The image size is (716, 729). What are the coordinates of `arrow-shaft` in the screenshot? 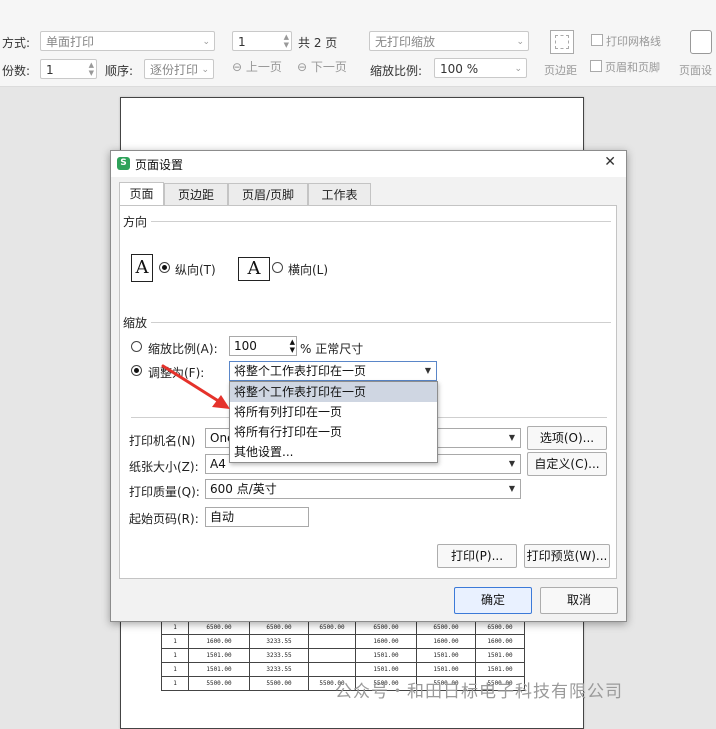 It's located at (191, 384).